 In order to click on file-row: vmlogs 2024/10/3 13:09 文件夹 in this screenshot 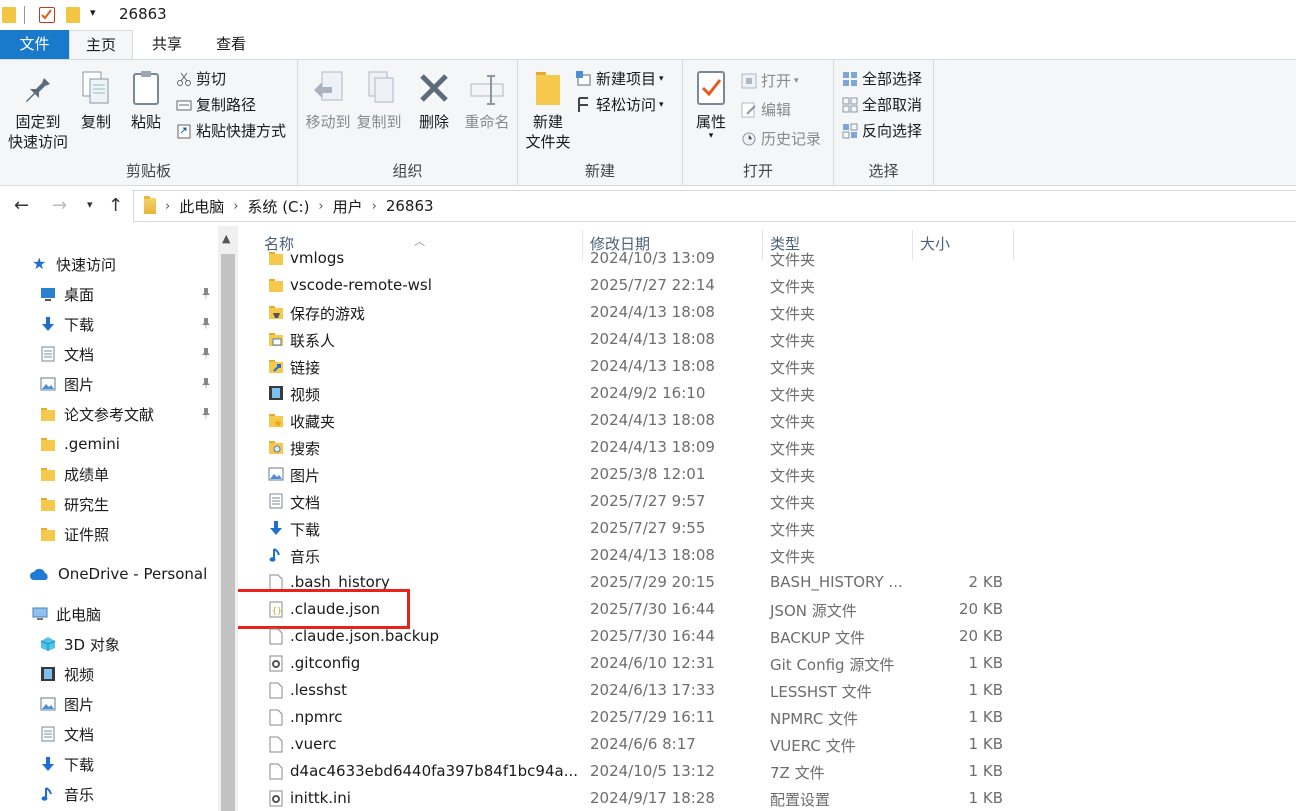, I will do `click(767, 258)`.